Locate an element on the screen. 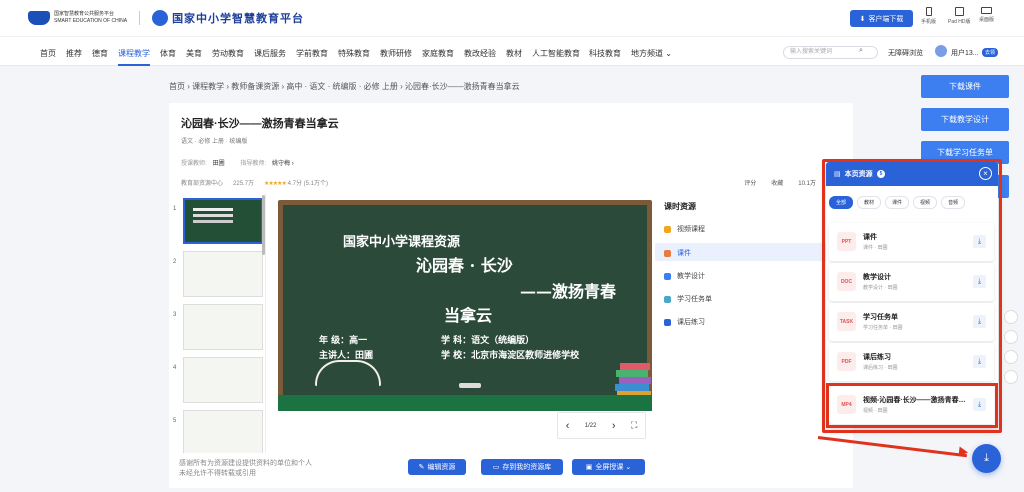 The image size is (1024, 492). lesson-resource-design: 教学设计 is located at coordinates (684, 276).